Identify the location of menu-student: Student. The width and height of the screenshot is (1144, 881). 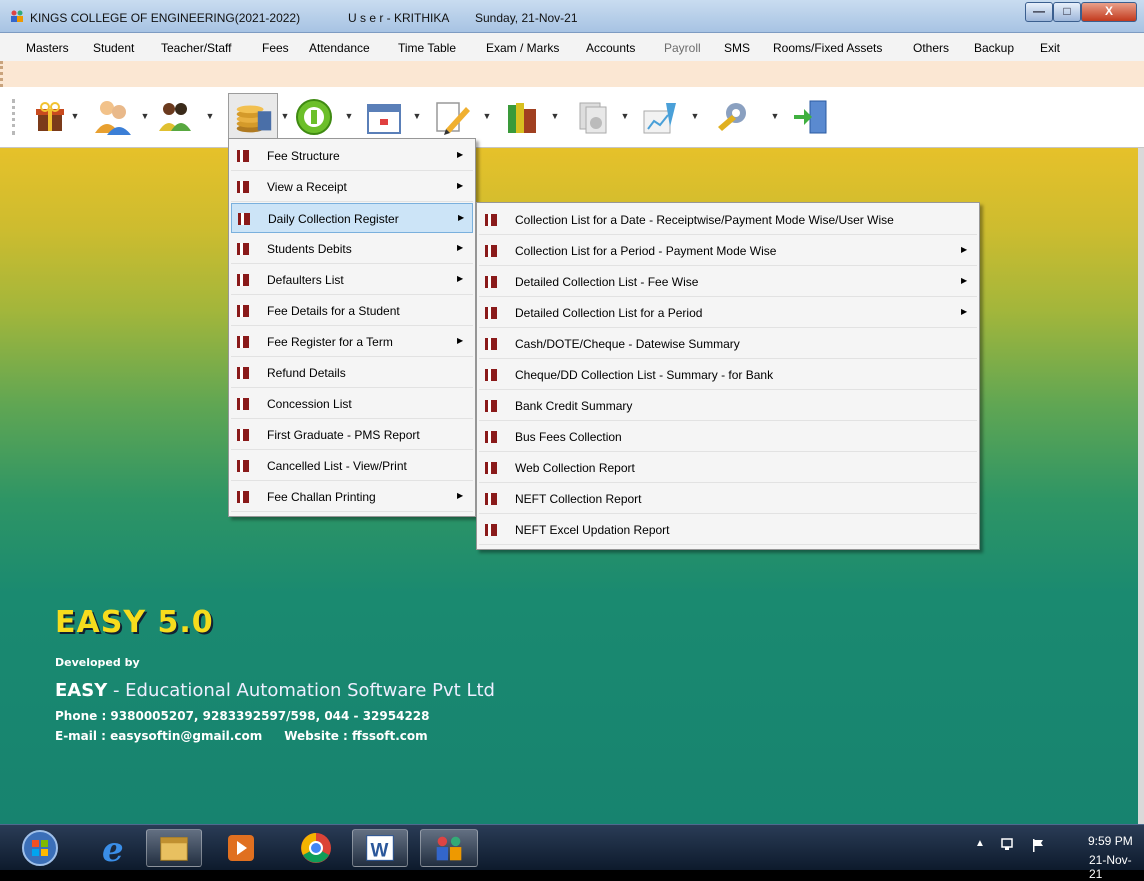
(113, 48).